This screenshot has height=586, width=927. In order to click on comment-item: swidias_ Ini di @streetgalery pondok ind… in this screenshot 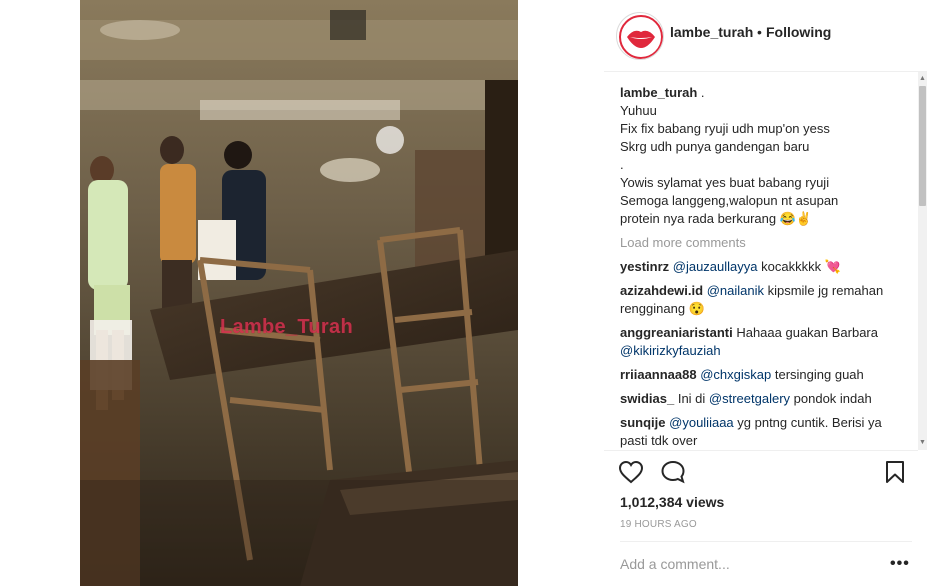, I will do `click(766, 399)`.